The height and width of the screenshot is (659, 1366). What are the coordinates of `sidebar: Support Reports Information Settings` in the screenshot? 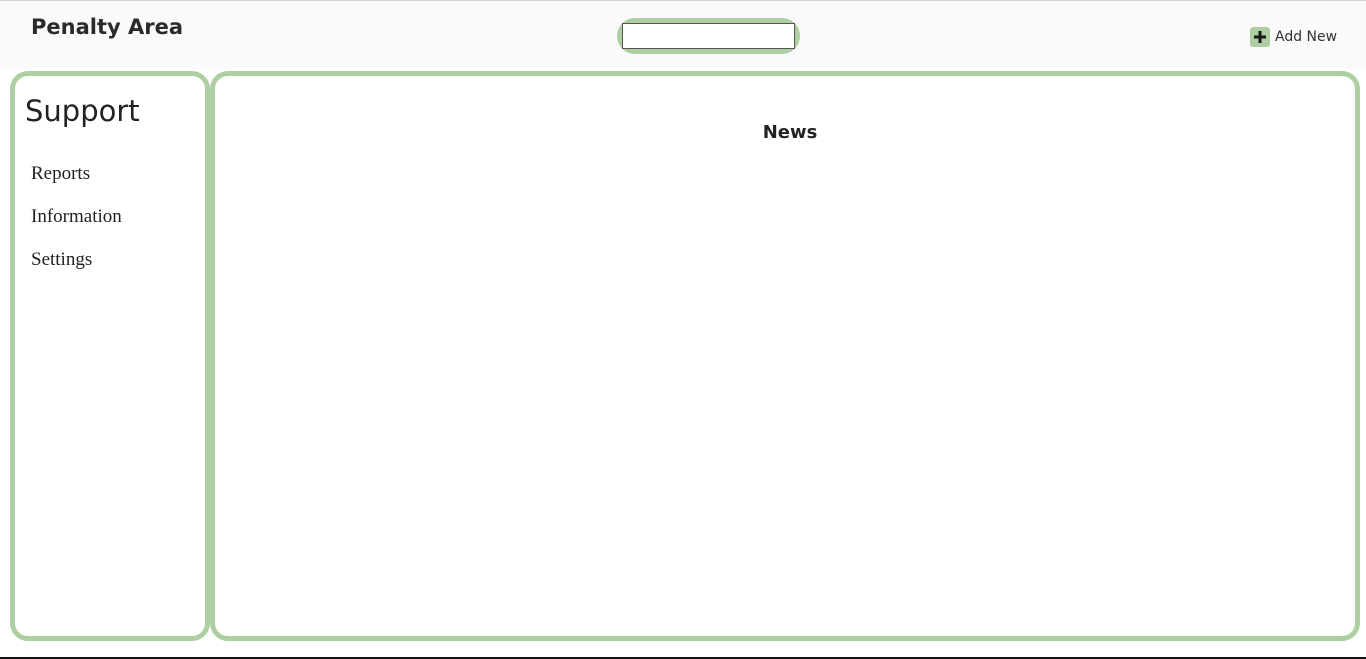 It's located at (110, 356).